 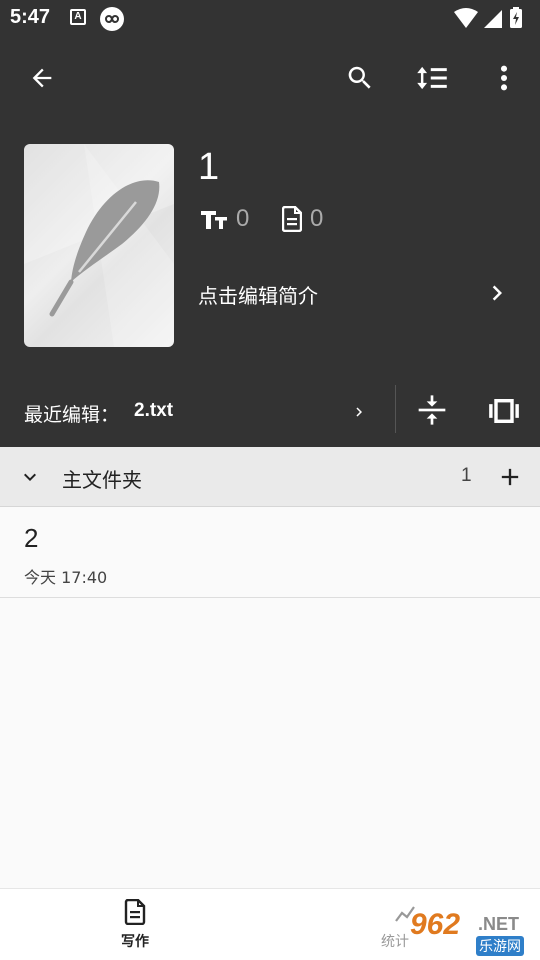 What do you see at coordinates (258, 294) in the screenshot?
I see `edit-intro-link: 点击编辑简介` at bounding box center [258, 294].